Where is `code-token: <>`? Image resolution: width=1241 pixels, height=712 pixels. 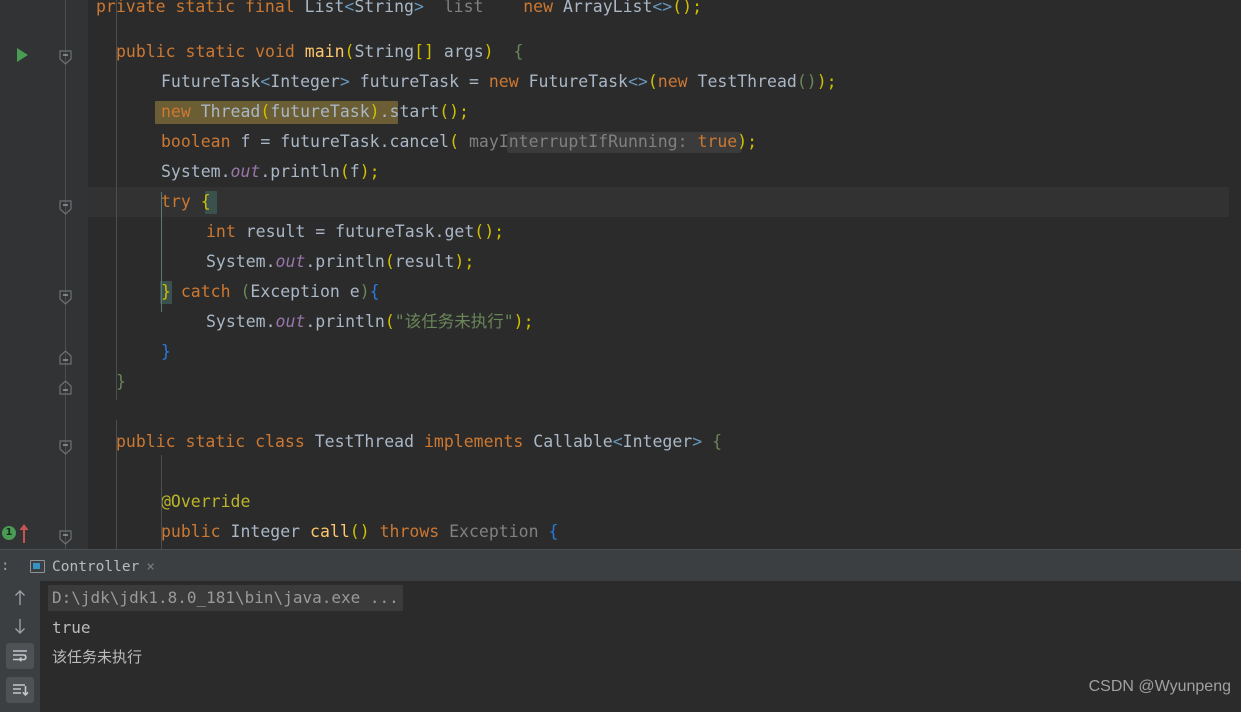 code-token: <> is located at coordinates (637, 81).